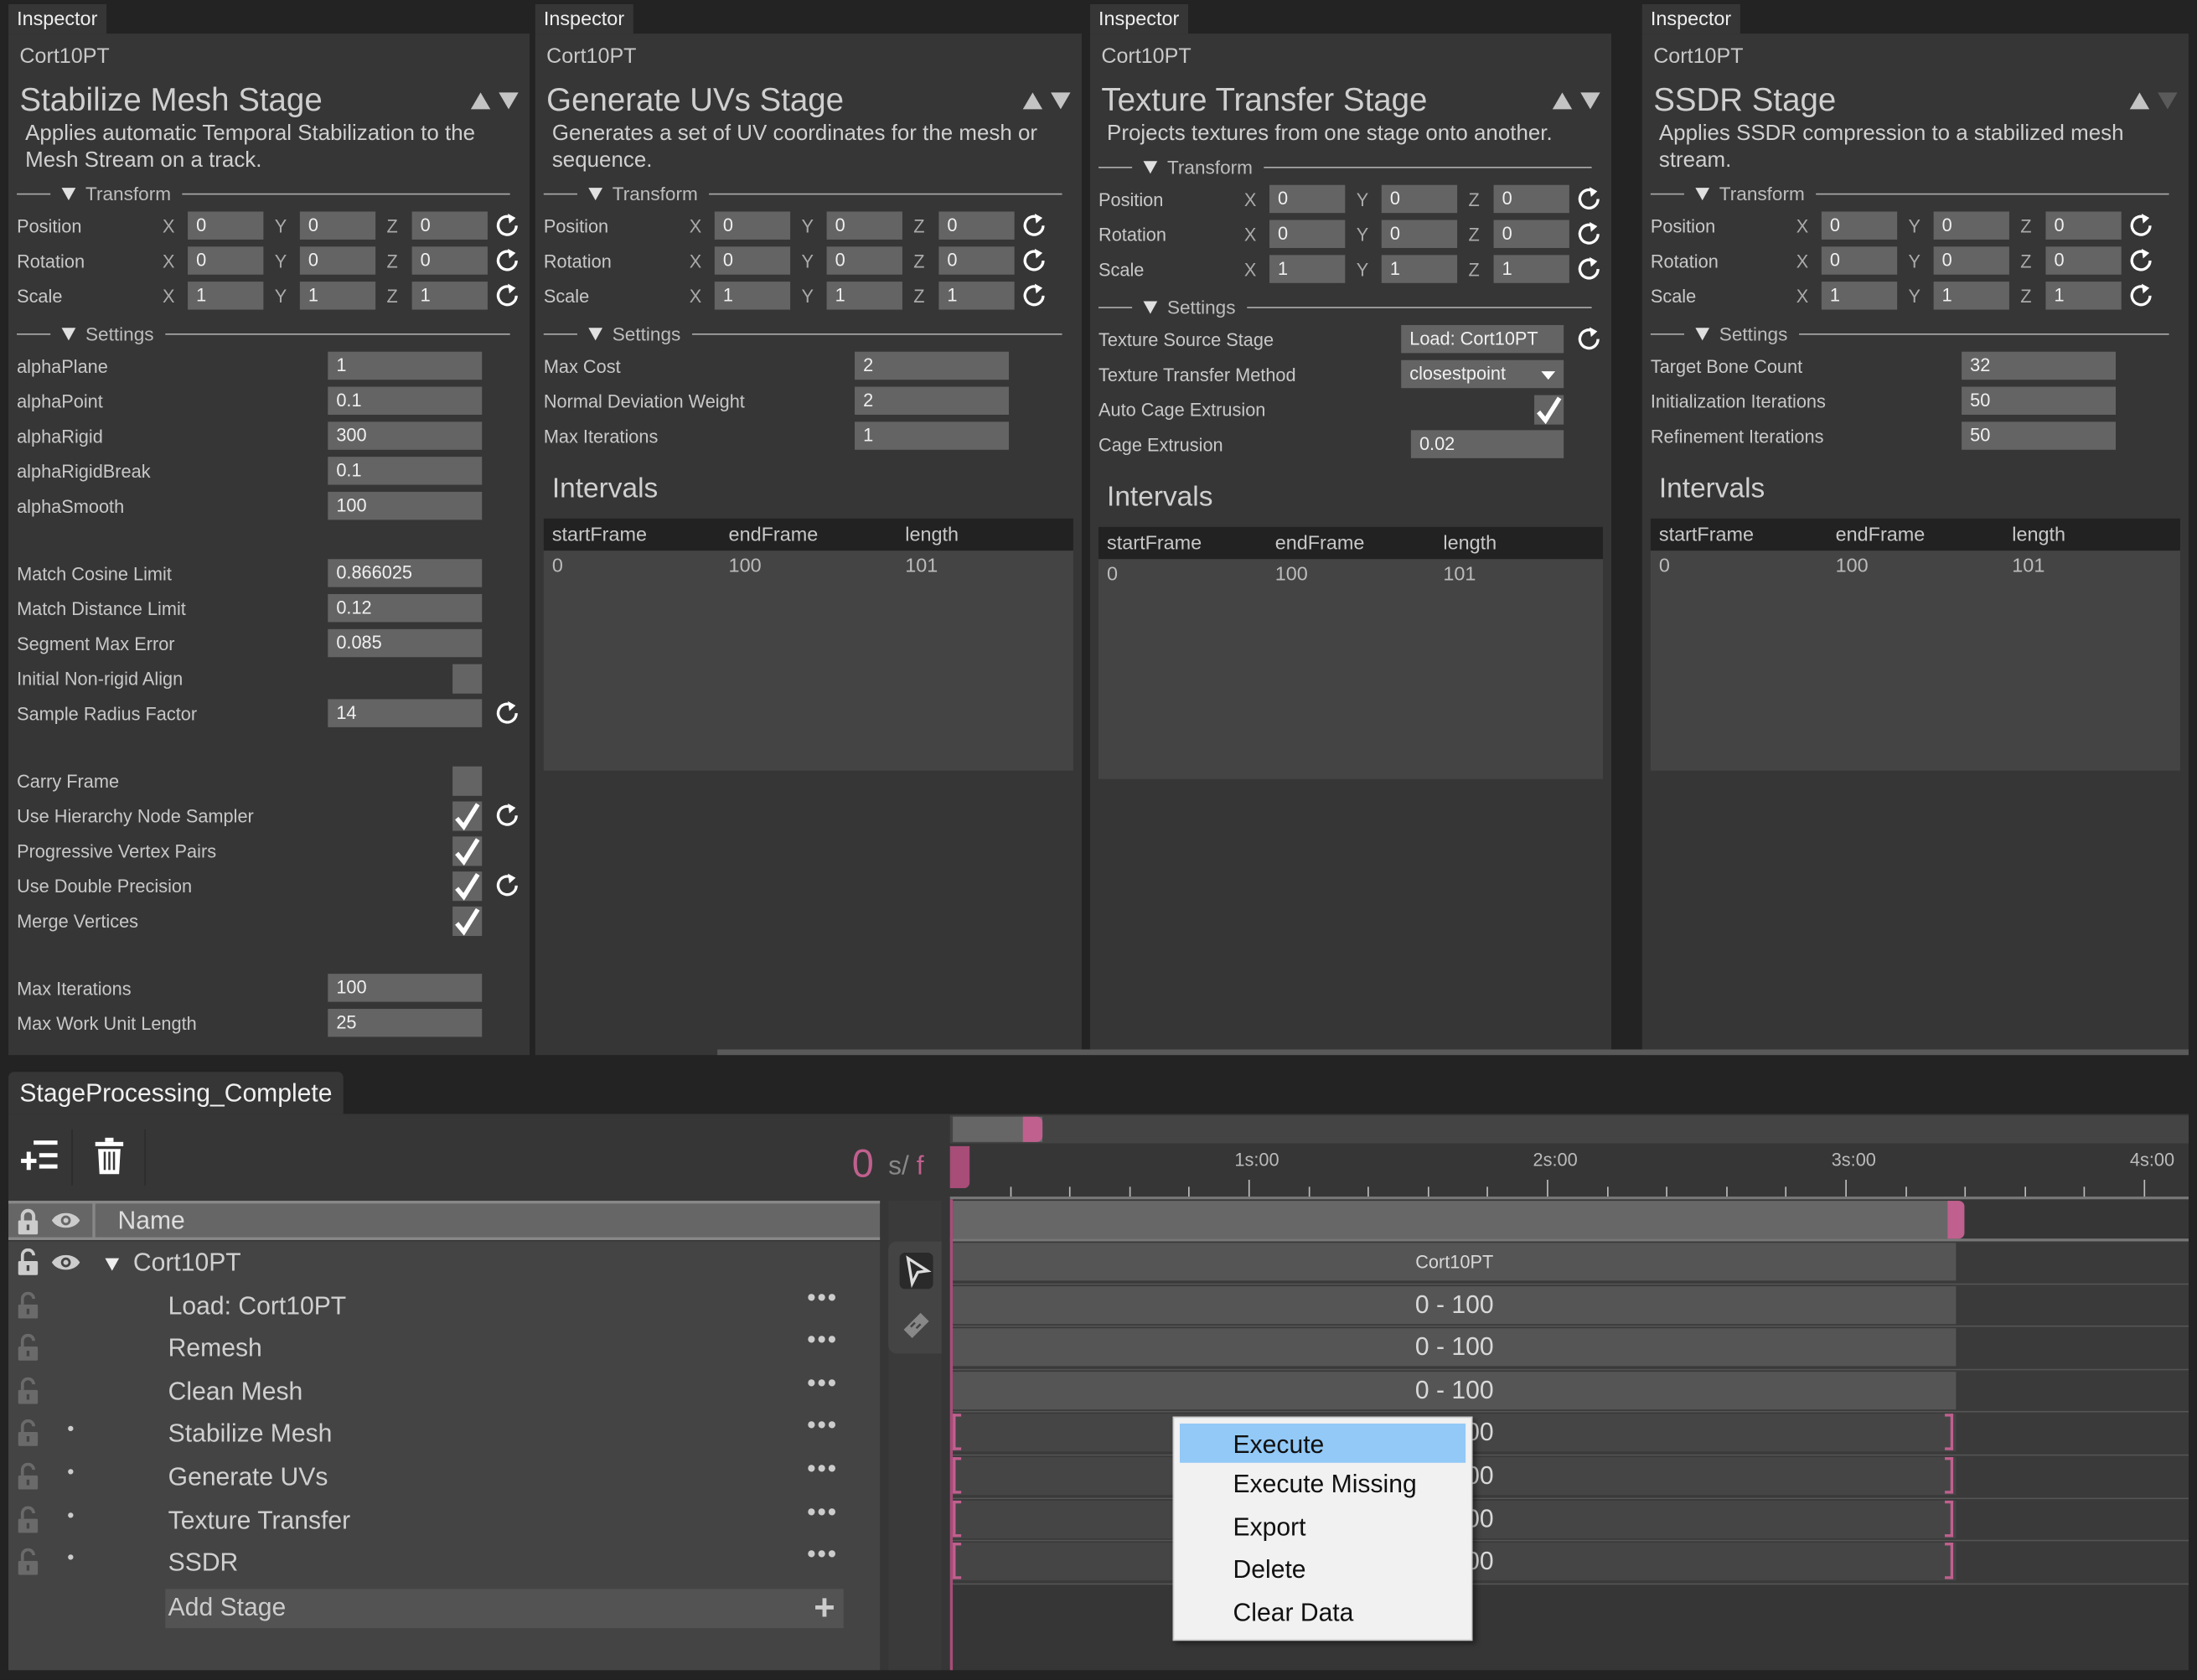 The image size is (2197, 1680). What do you see at coordinates (109, 1156) in the screenshot?
I see `trash-icon` at bounding box center [109, 1156].